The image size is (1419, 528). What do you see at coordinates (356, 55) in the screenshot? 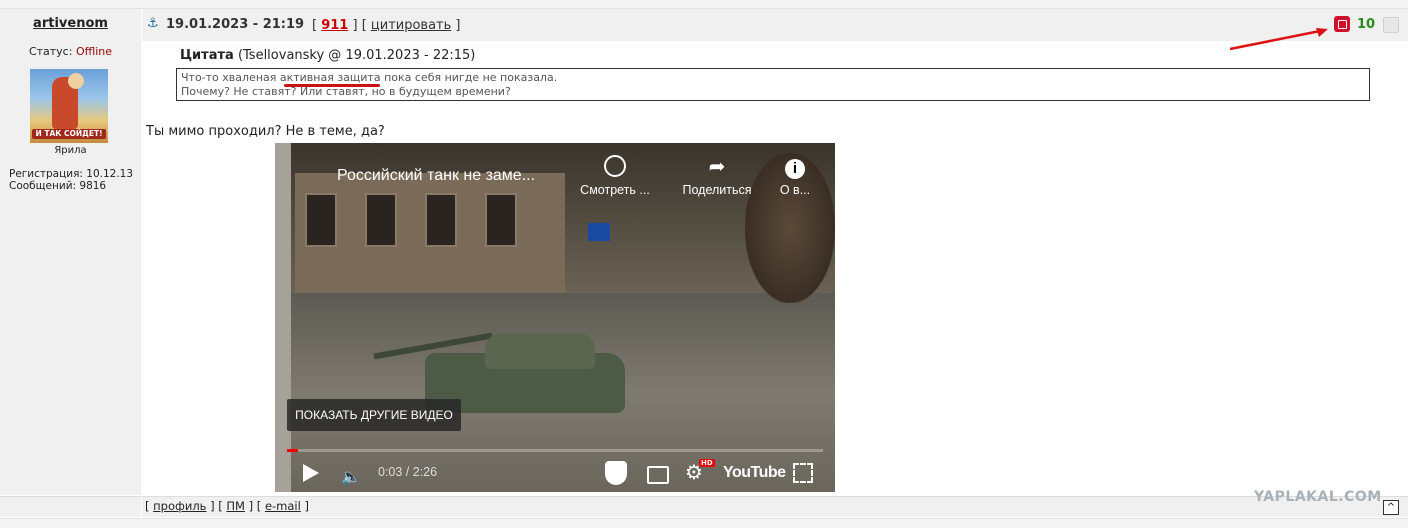
I see `quote-source: (Tsellovansky @ 19.01.2023 - 22:15)` at bounding box center [356, 55].